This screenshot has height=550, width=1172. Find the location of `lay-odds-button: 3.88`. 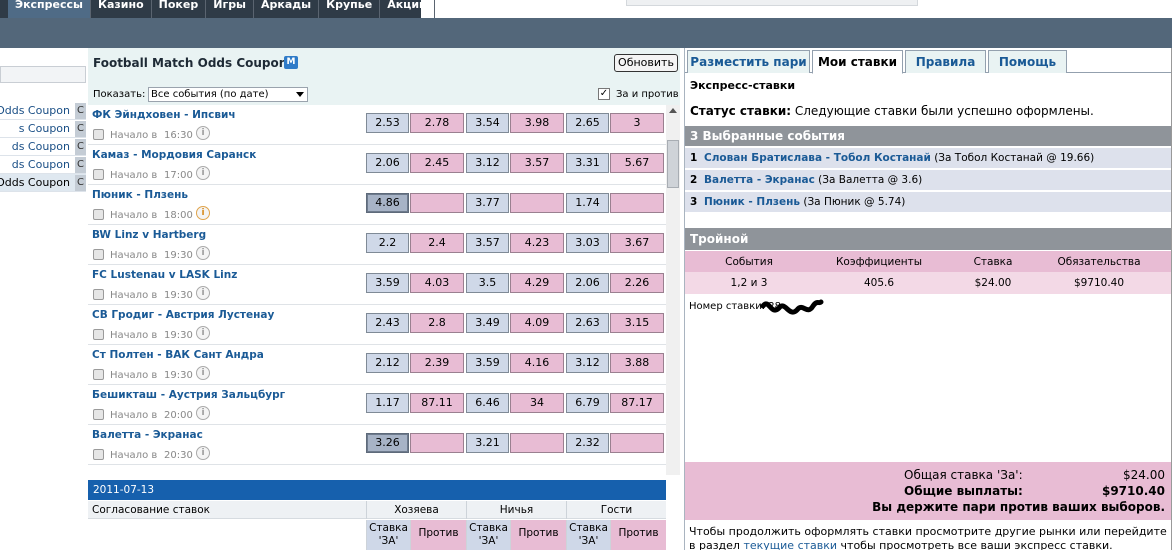

lay-odds-button: 3.88 is located at coordinates (637, 363).